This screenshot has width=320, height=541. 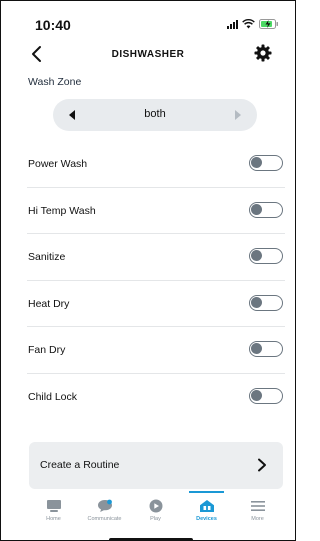 I want to click on sanitize-toggle, so click(x=266, y=256).